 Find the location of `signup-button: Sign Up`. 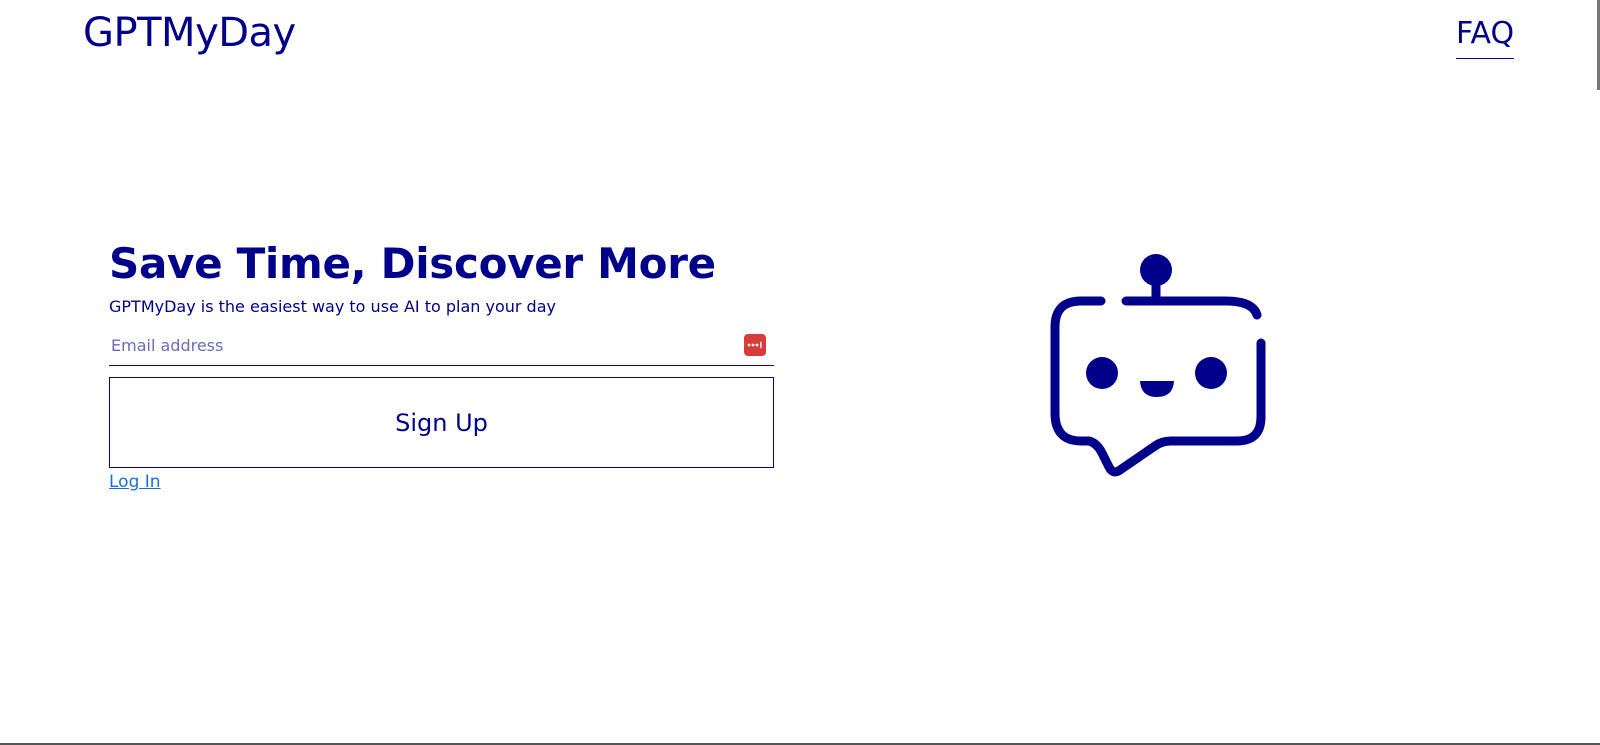

signup-button: Sign Up is located at coordinates (441, 422).